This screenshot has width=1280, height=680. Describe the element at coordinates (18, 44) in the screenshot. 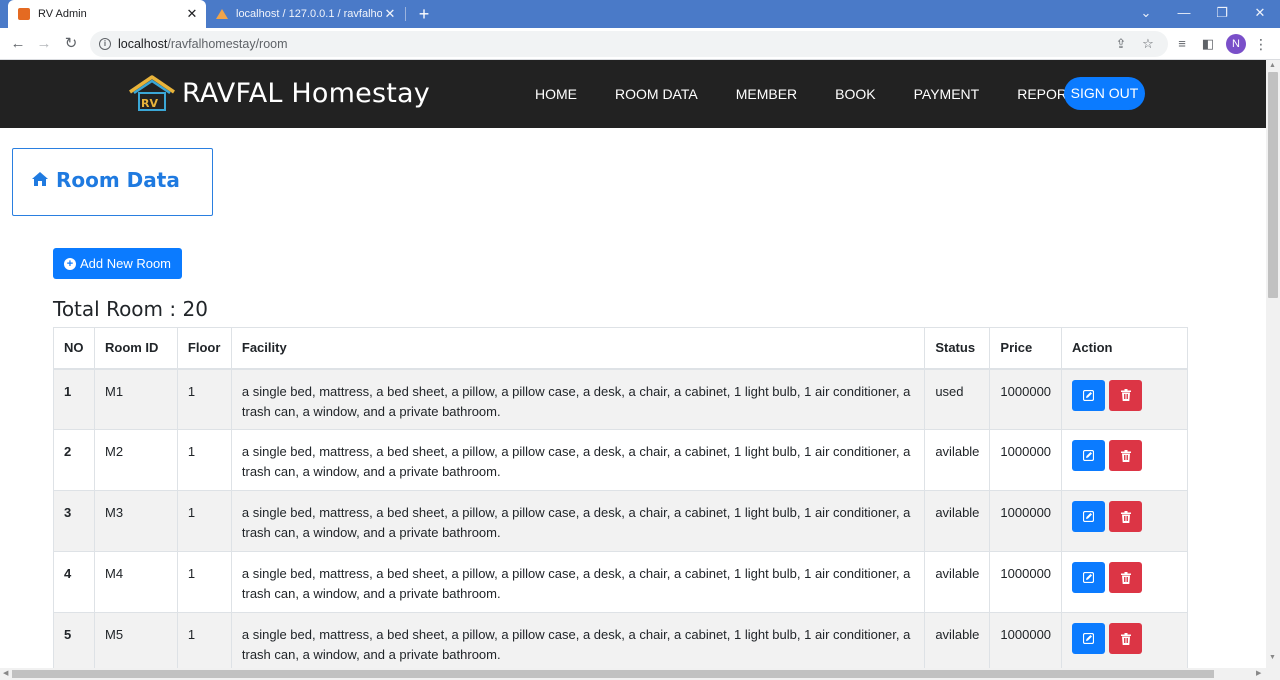

I see `back-icon: ←` at that location.